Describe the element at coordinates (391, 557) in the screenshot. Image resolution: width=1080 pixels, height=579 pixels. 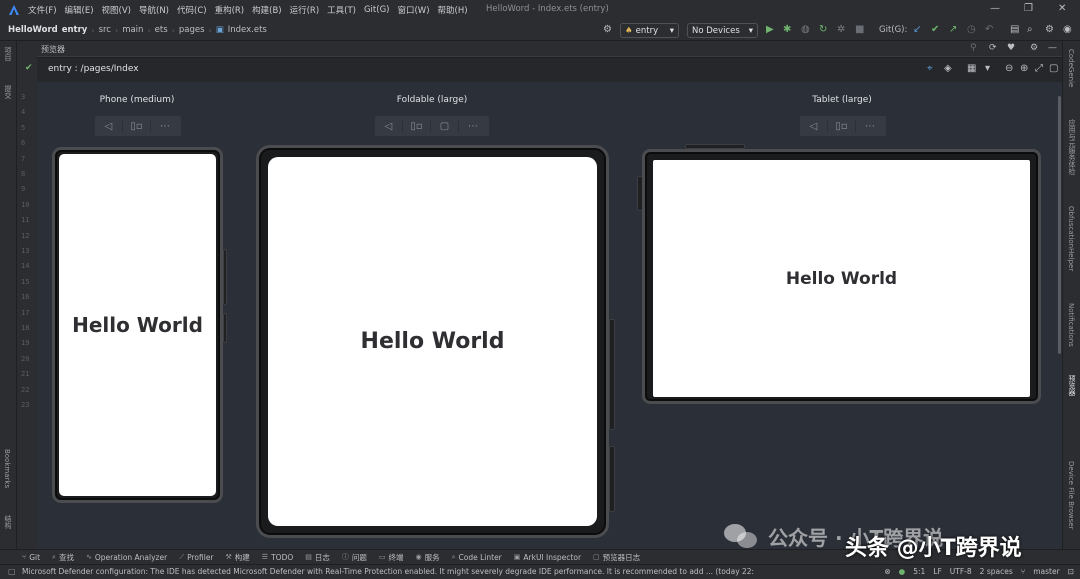
I see `tool-terminal: ▭ 终端` at that location.